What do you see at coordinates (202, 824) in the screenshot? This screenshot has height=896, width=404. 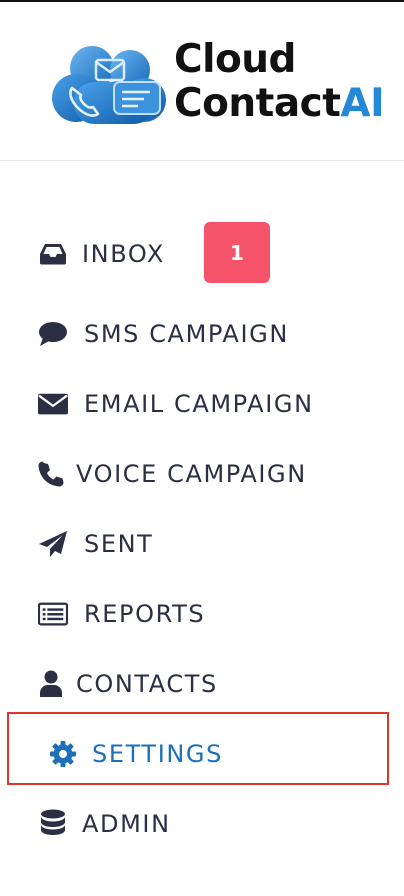 I see `sidebar-item-admin: ADMIN` at bounding box center [202, 824].